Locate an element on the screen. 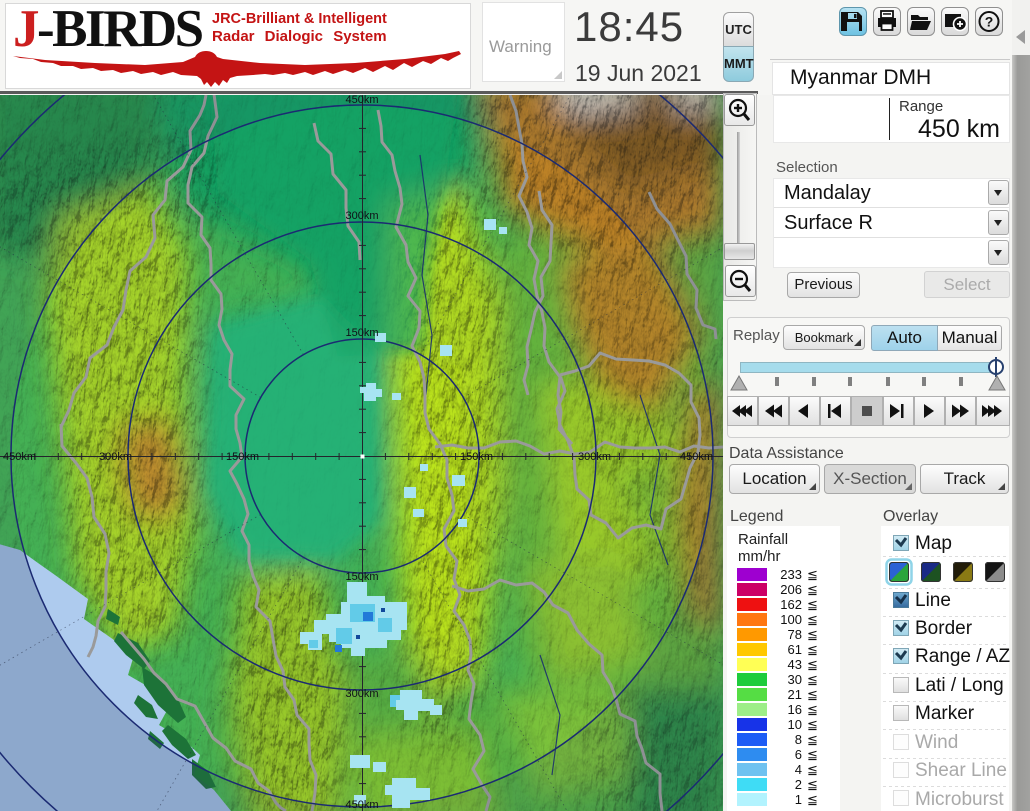  svg-text: 162 is located at coordinates (791, 604).